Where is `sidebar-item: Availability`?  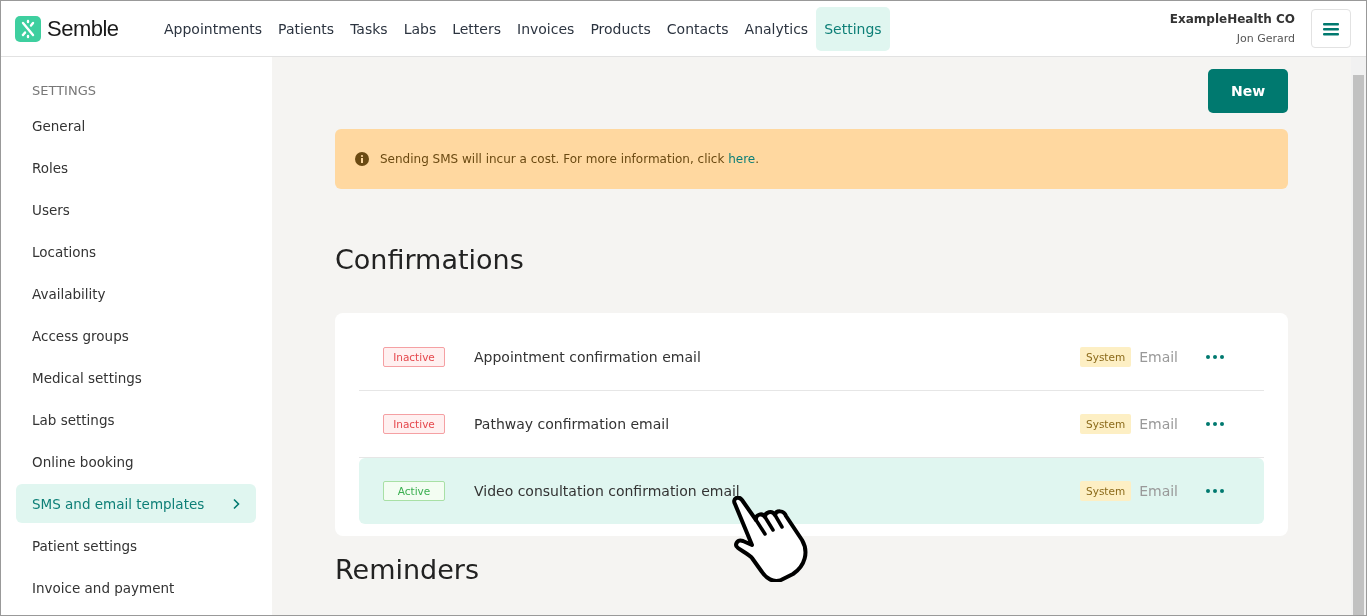 sidebar-item: Availability is located at coordinates (136, 293).